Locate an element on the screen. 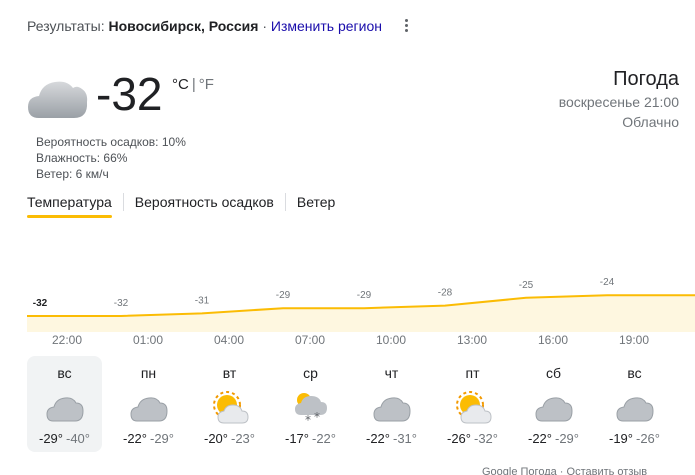  fahrenheit-unit: °F is located at coordinates (206, 84).